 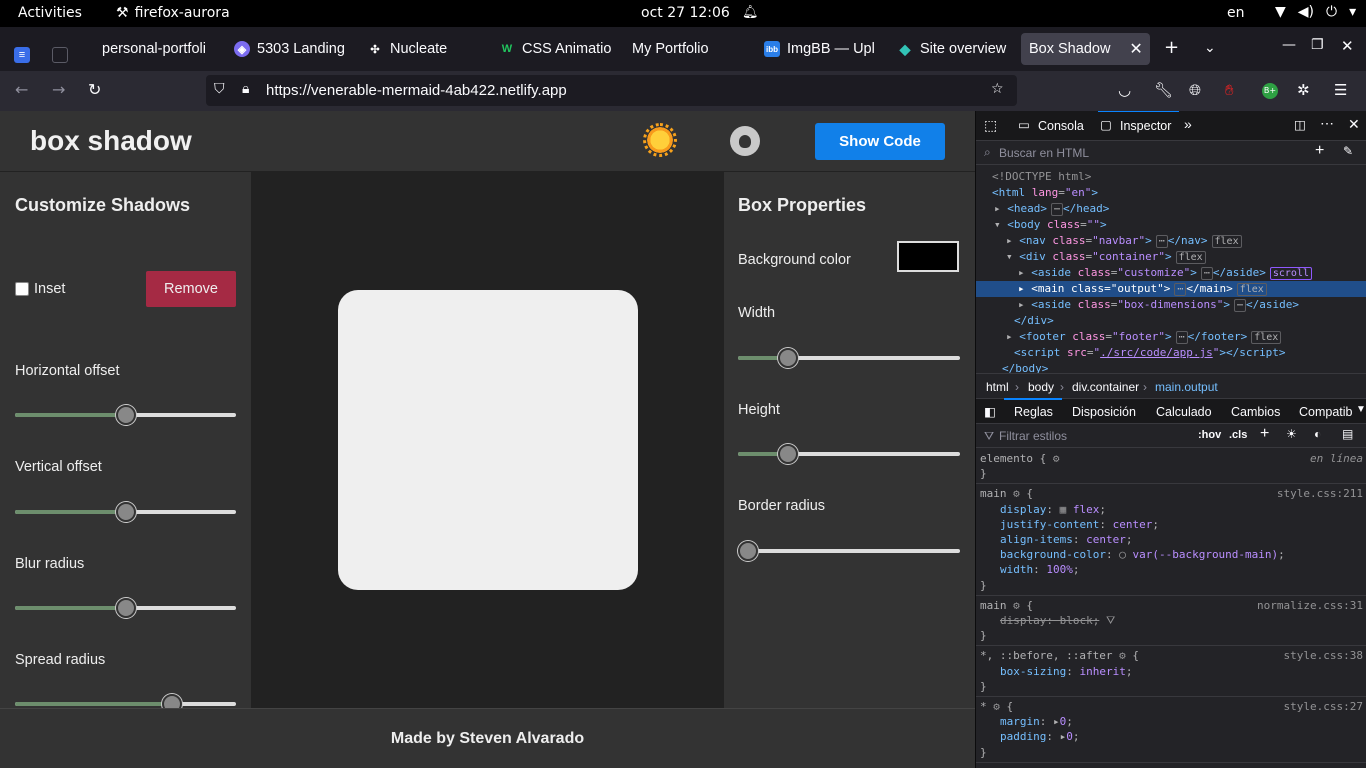 What do you see at coordinates (173, 13) in the screenshot?
I see `app-menu: ⚒ firefox-aurora` at bounding box center [173, 13].